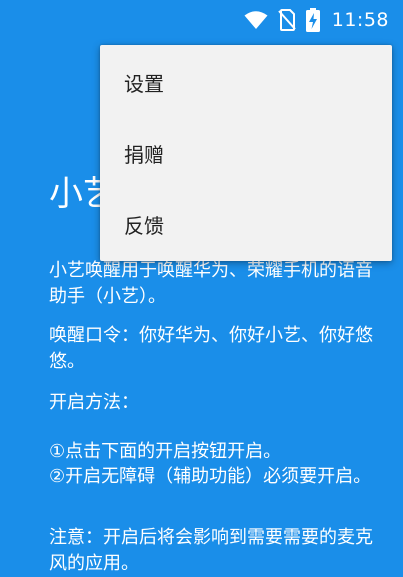  What do you see at coordinates (144, 225) in the screenshot?
I see `menu-item-label: 反馈` at bounding box center [144, 225].